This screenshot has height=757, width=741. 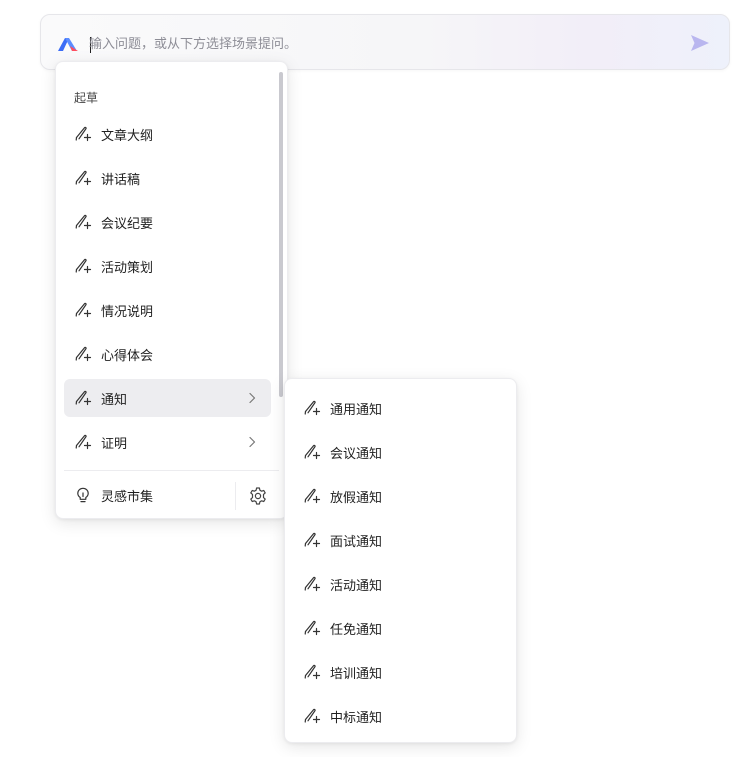 What do you see at coordinates (400, 628) in the screenshot?
I see `submenu-item-appointment-notice: 任免通知` at bounding box center [400, 628].